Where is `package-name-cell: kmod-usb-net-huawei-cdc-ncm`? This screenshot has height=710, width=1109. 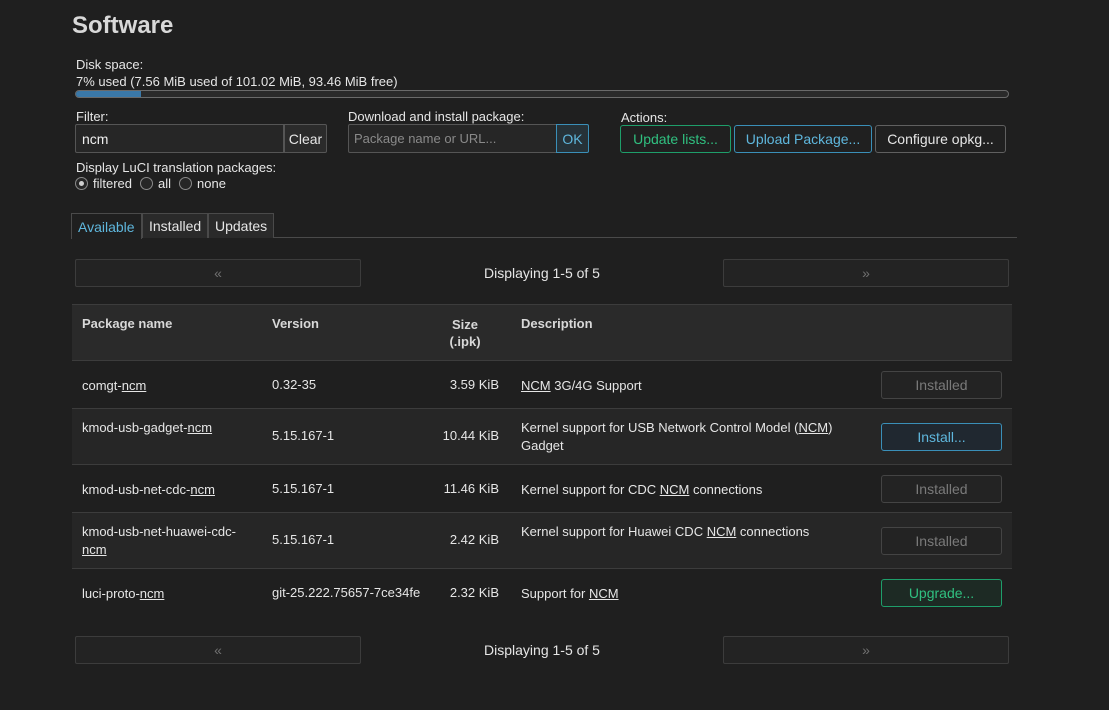
package-name-cell: kmod-usb-net-huawei-cdc-ncm is located at coordinates (169, 541).